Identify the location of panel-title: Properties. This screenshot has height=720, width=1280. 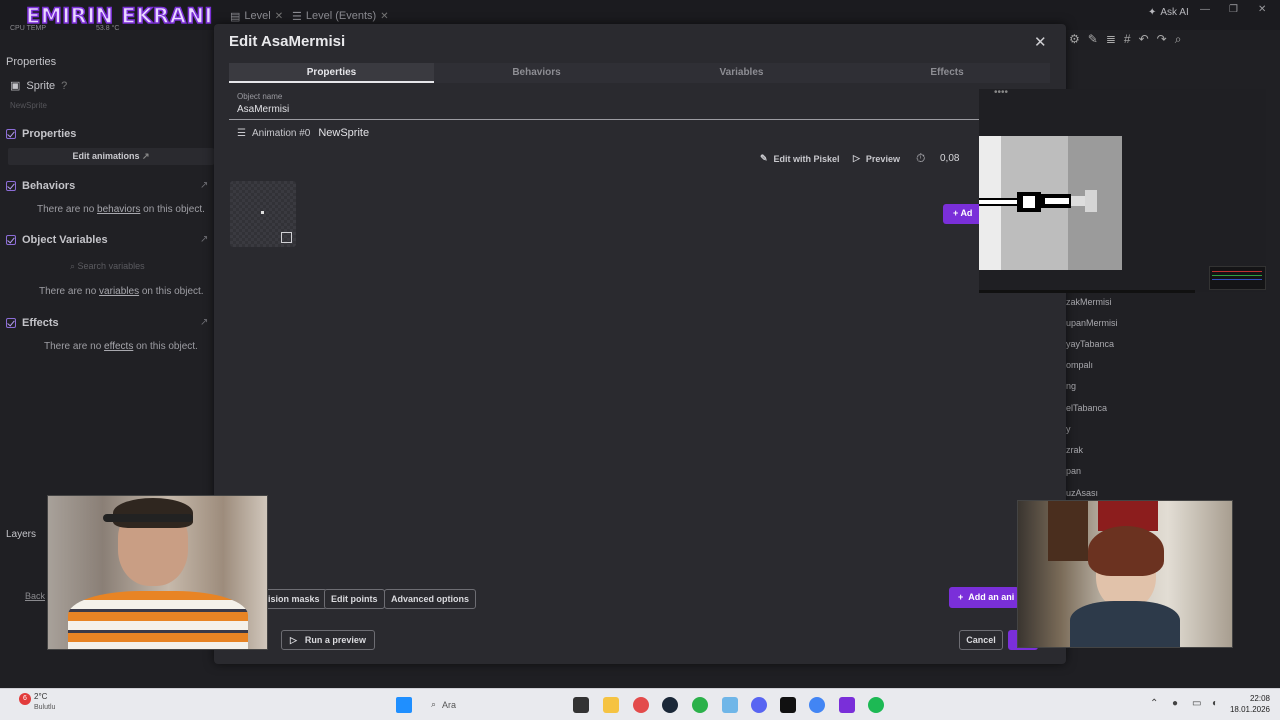
(31, 62).